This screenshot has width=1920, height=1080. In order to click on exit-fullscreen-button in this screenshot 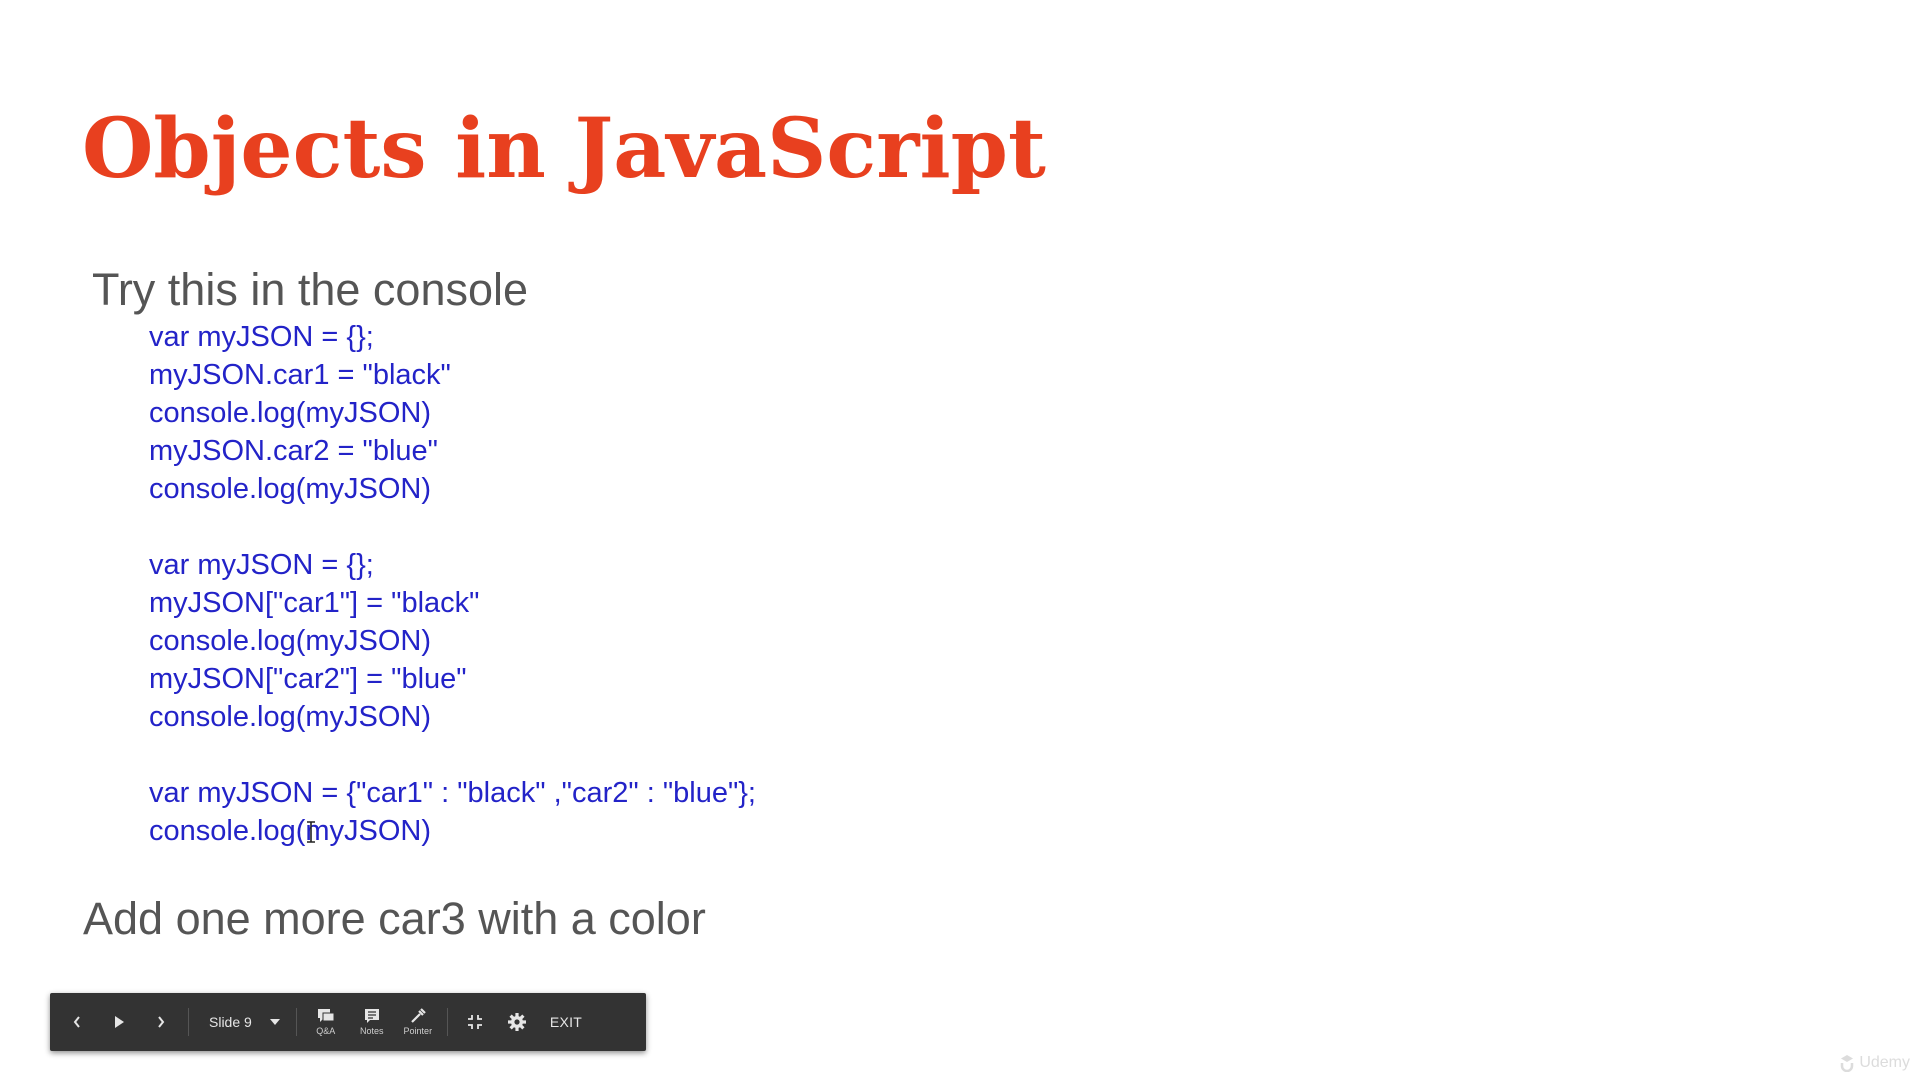, I will do `click(475, 1022)`.